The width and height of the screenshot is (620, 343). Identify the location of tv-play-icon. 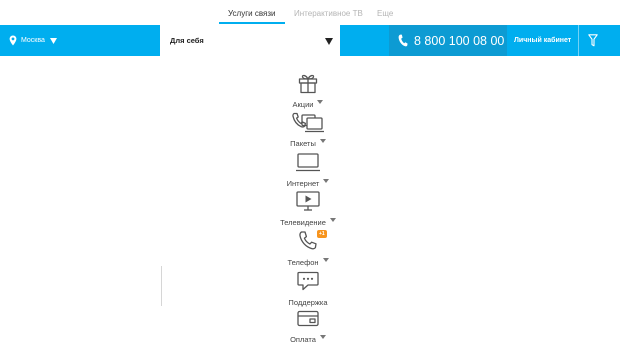
(308, 201).